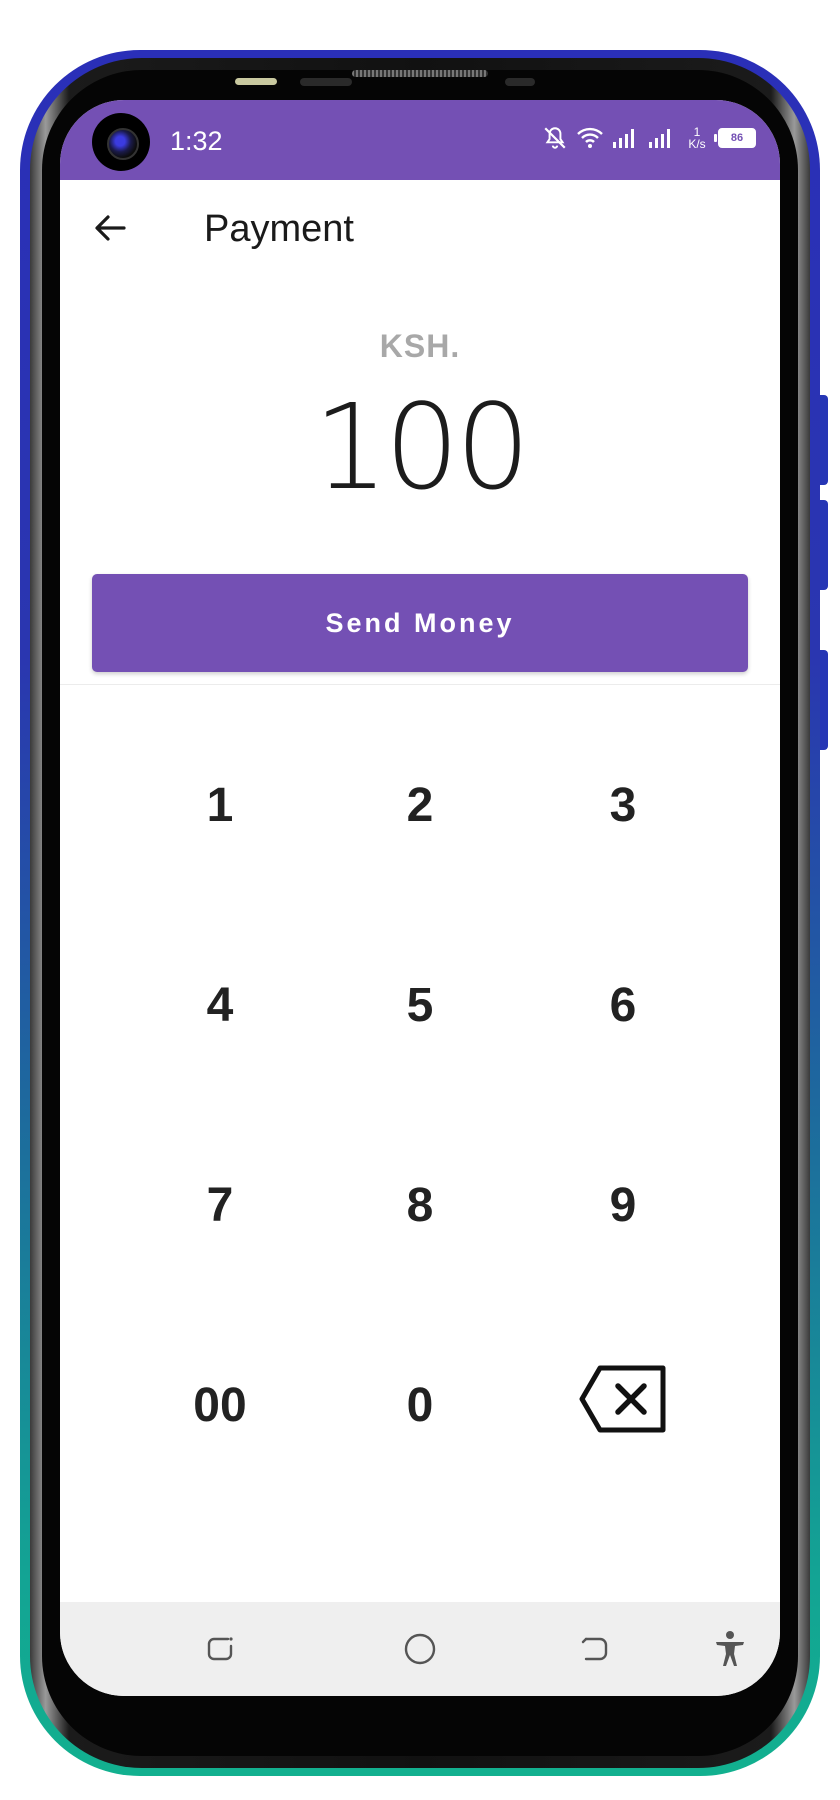 This screenshot has height=1800, width=840. What do you see at coordinates (420, 140) in the screenshot?
I see `status-bar: 1:32 1 K/s 86` at bounding box center [420, 140].